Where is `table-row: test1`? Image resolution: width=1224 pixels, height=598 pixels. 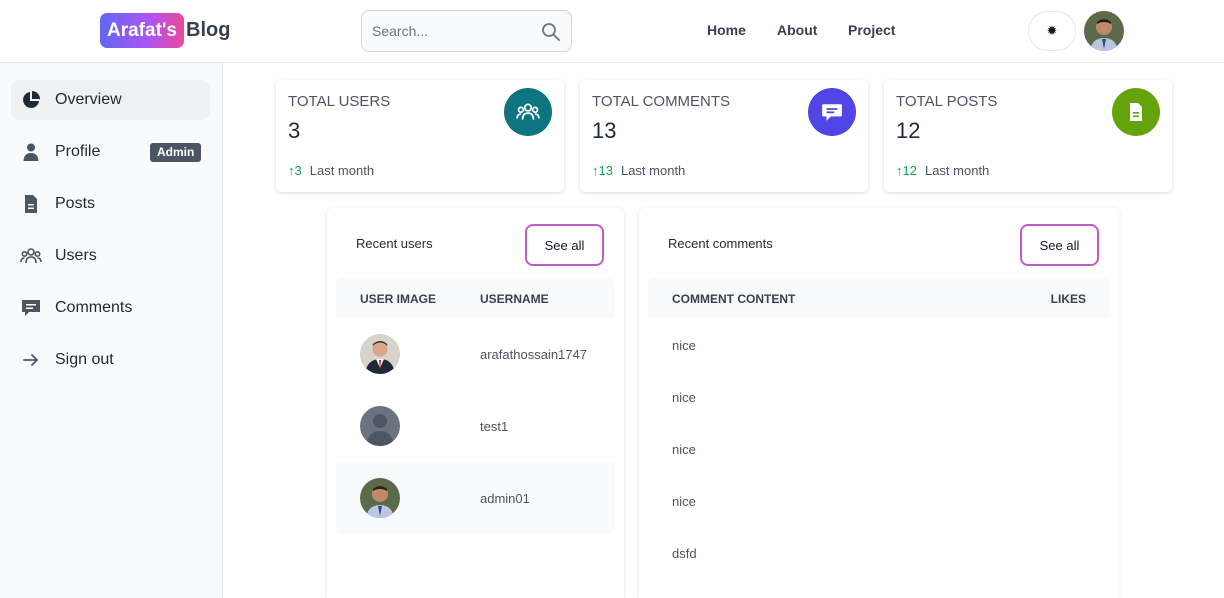
table-row: test1 is located at coordinates (475, 426).